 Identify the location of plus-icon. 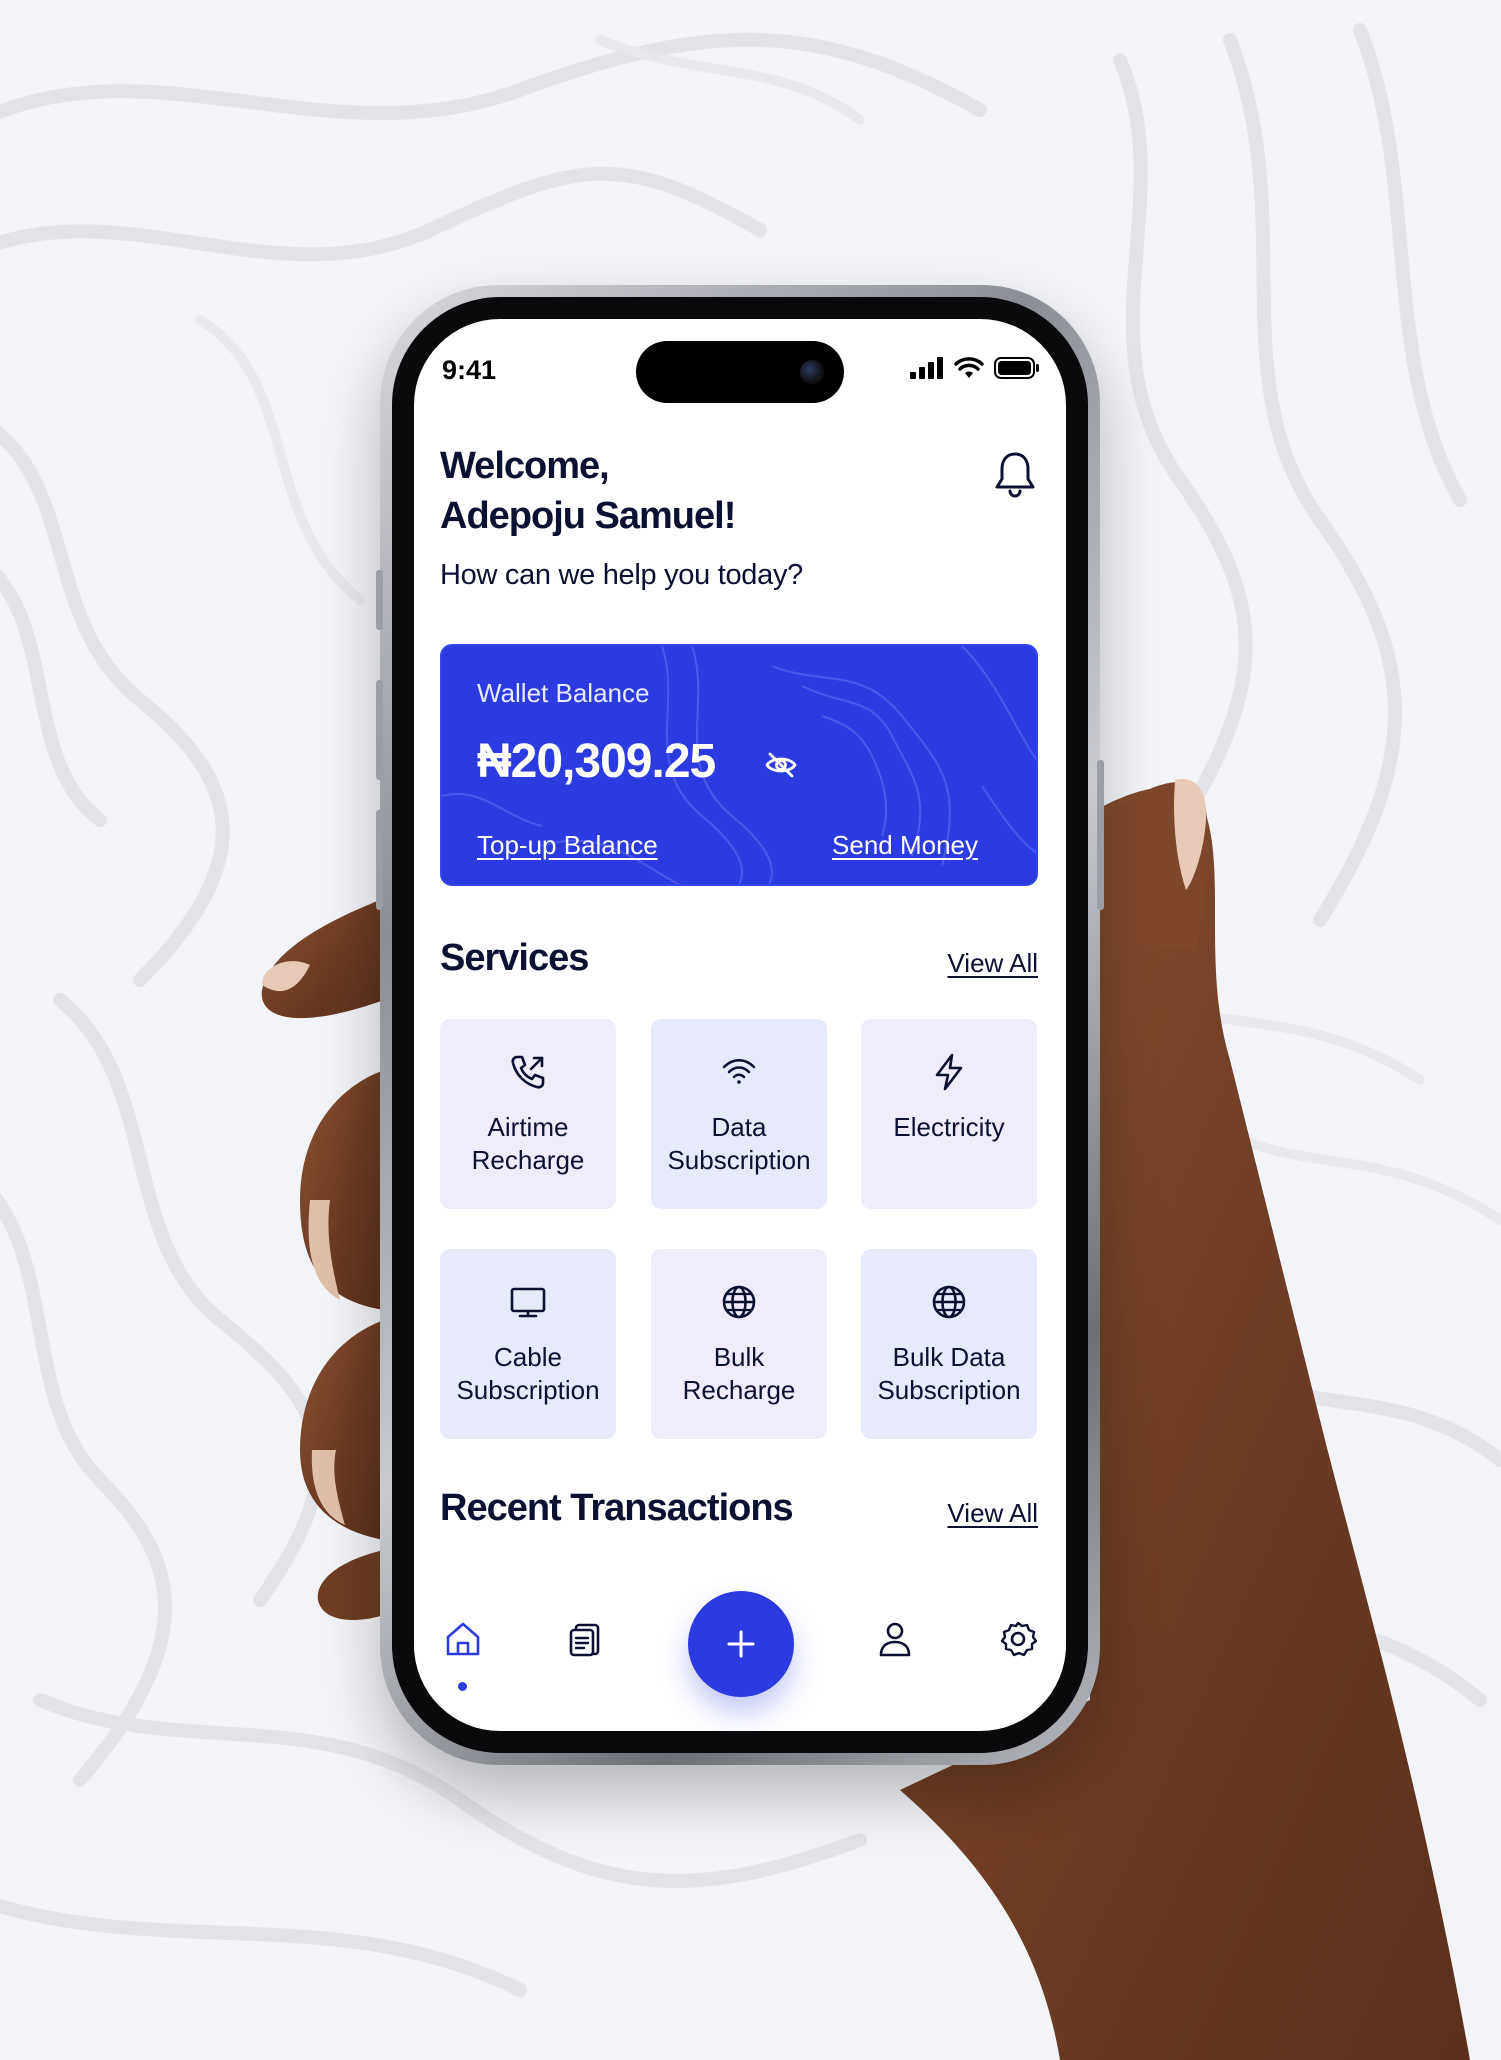
(741, 1644).